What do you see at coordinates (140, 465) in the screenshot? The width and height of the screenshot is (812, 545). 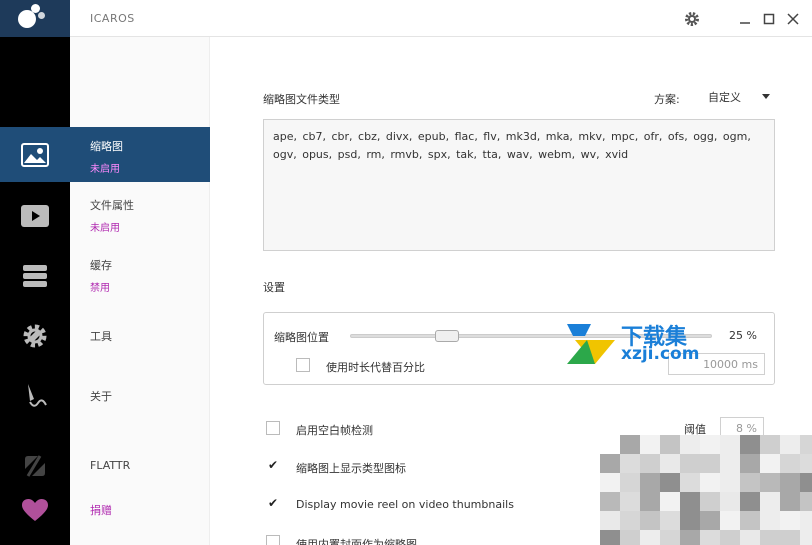 I see `nav-item-flattr: FLATTR` at bounding box center [140, 465].